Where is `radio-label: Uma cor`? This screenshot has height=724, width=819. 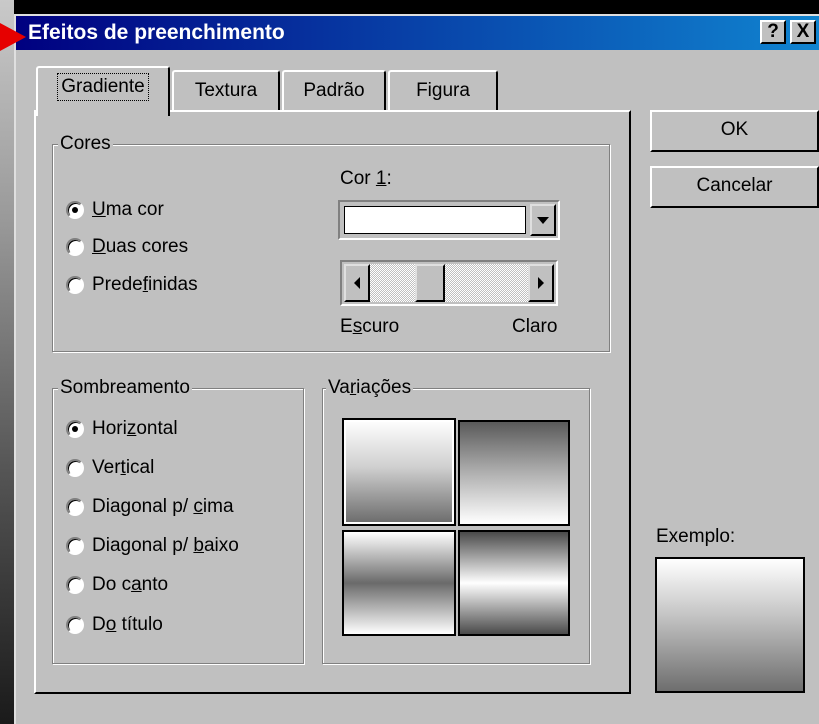
radio-label: Uma cor is located at coordinates (128, 209).